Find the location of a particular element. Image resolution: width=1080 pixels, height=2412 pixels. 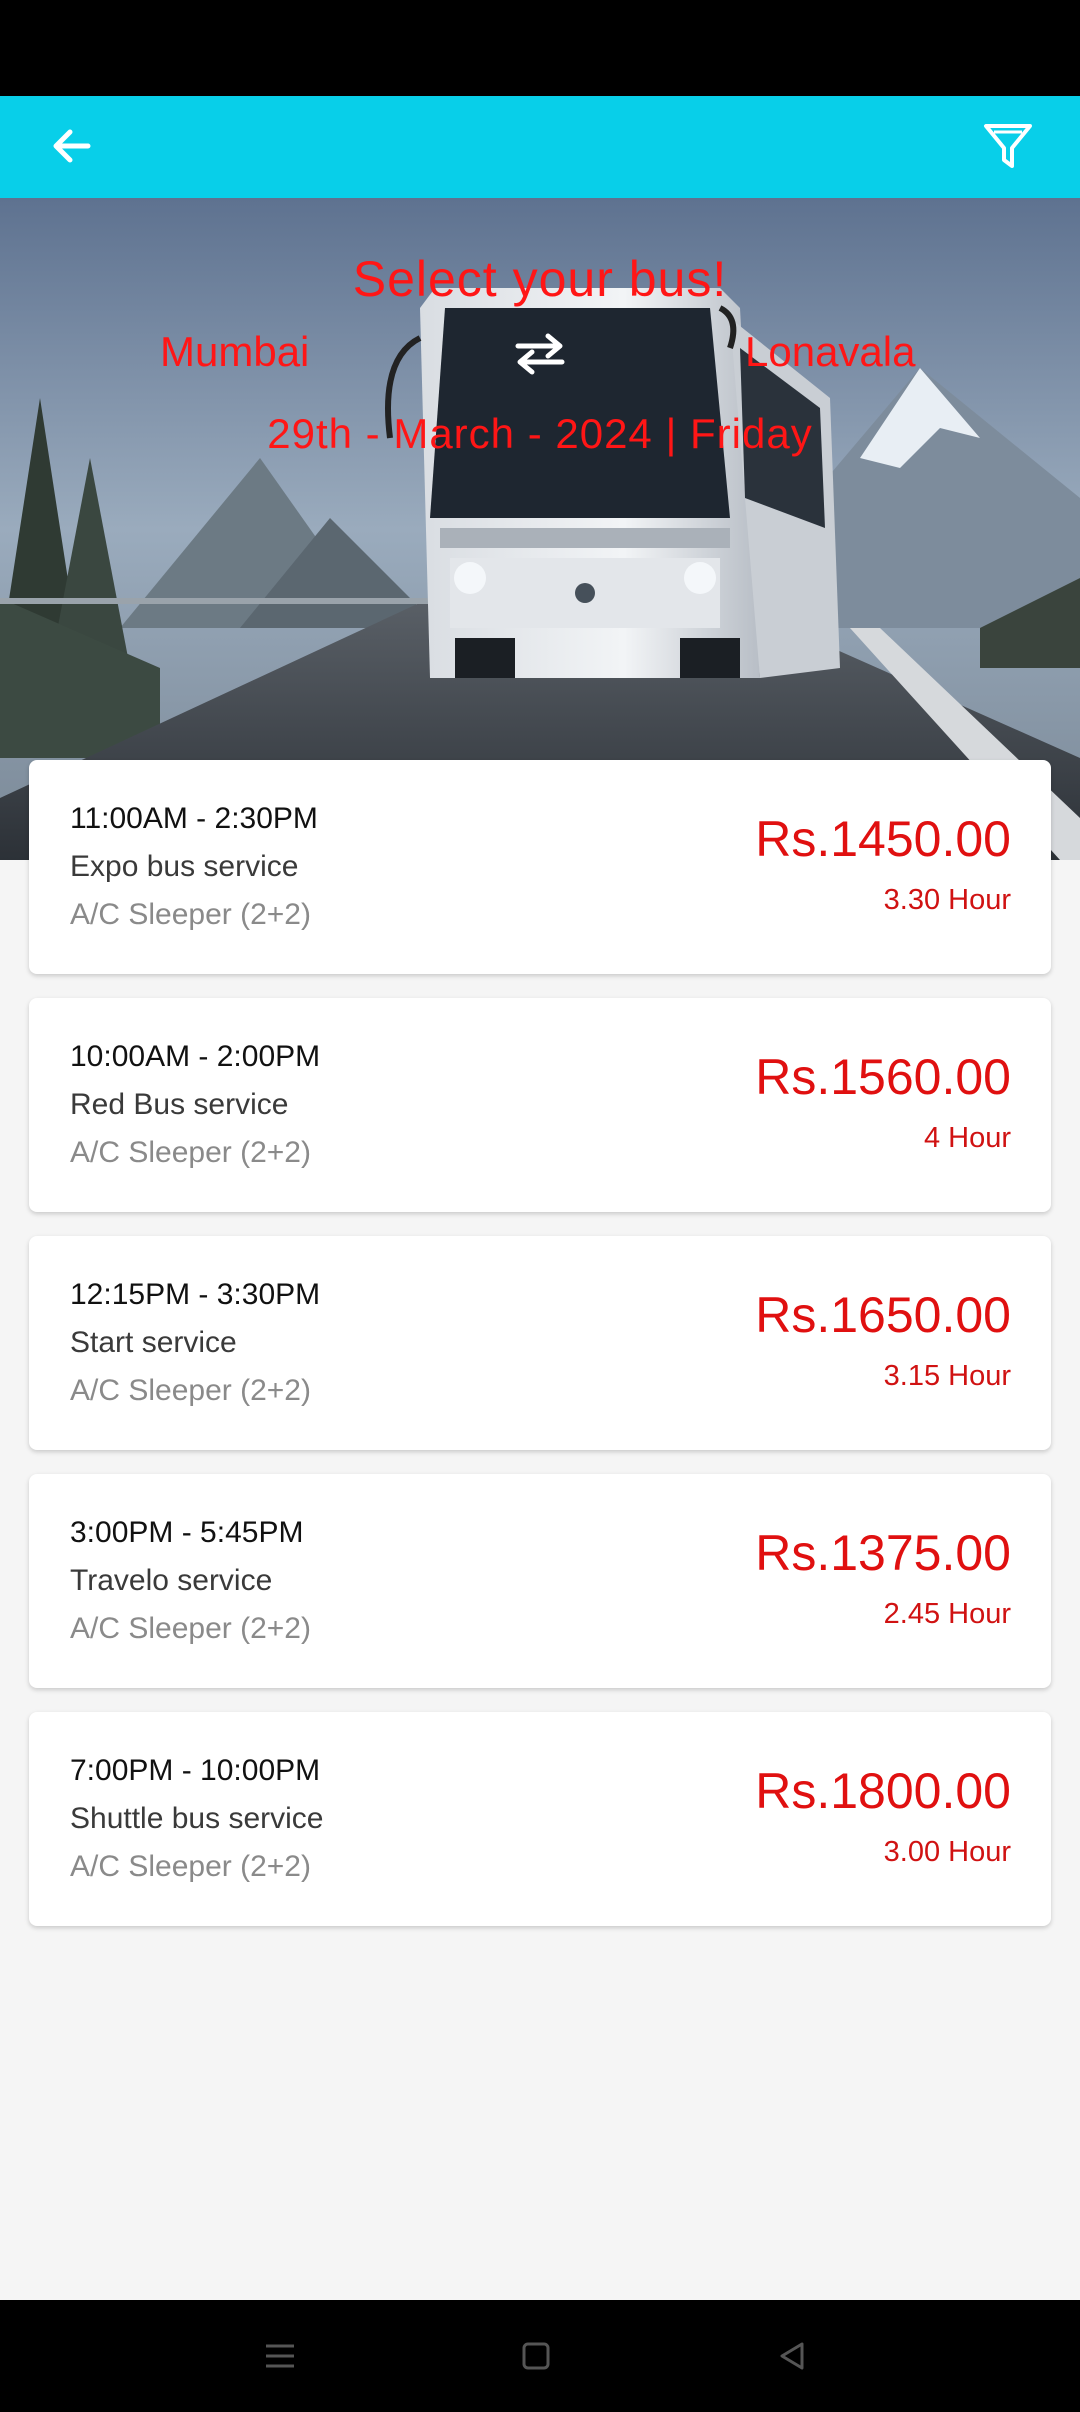

nav-back-button is located at coordinates (792, 2356).